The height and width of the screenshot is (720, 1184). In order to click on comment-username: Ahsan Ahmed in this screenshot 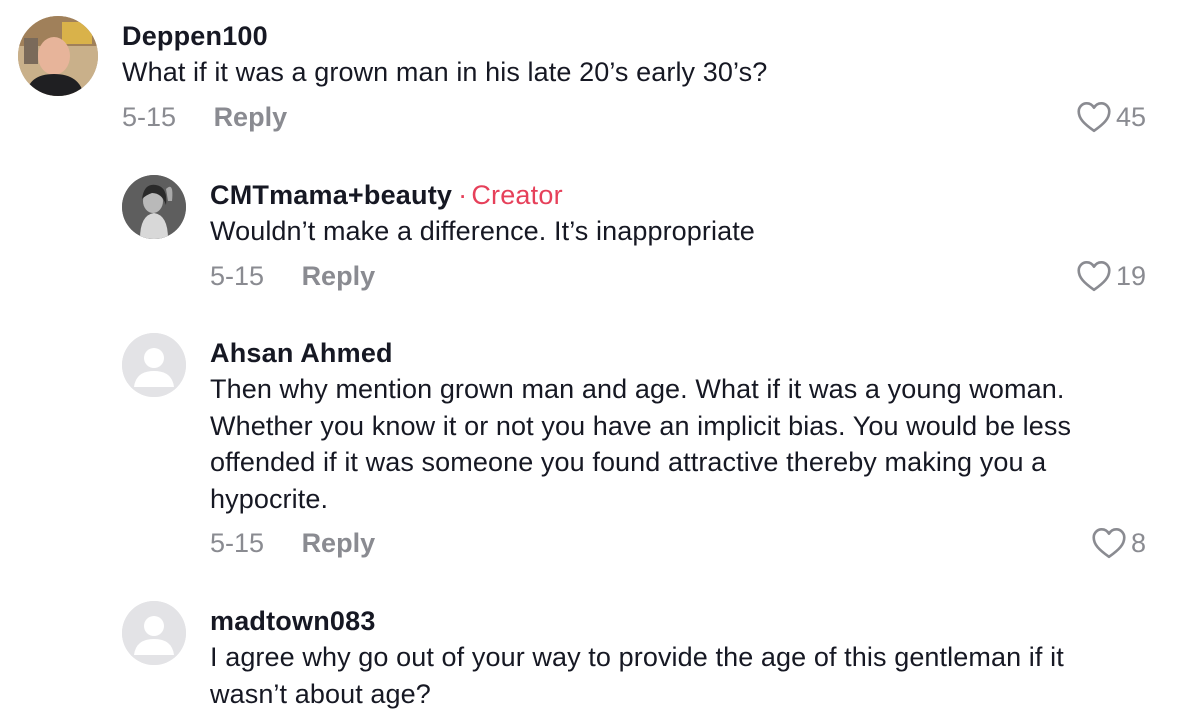, I will do `click(678, 353)`.